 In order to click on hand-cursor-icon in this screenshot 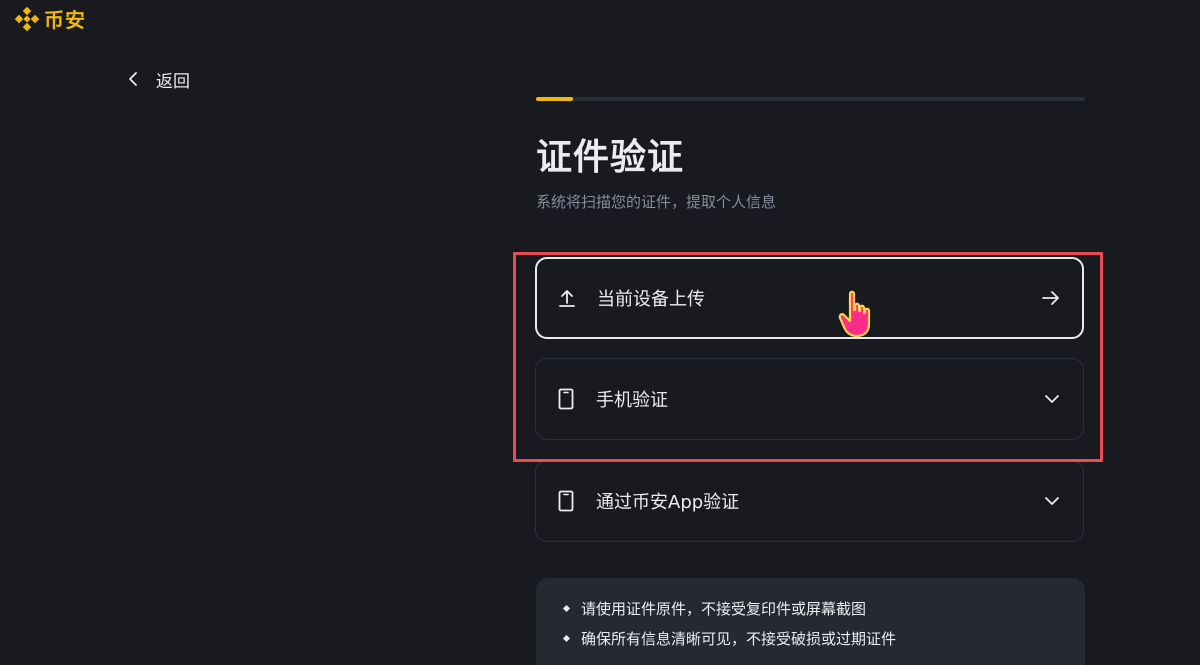, I will do `click(854, 314)`.